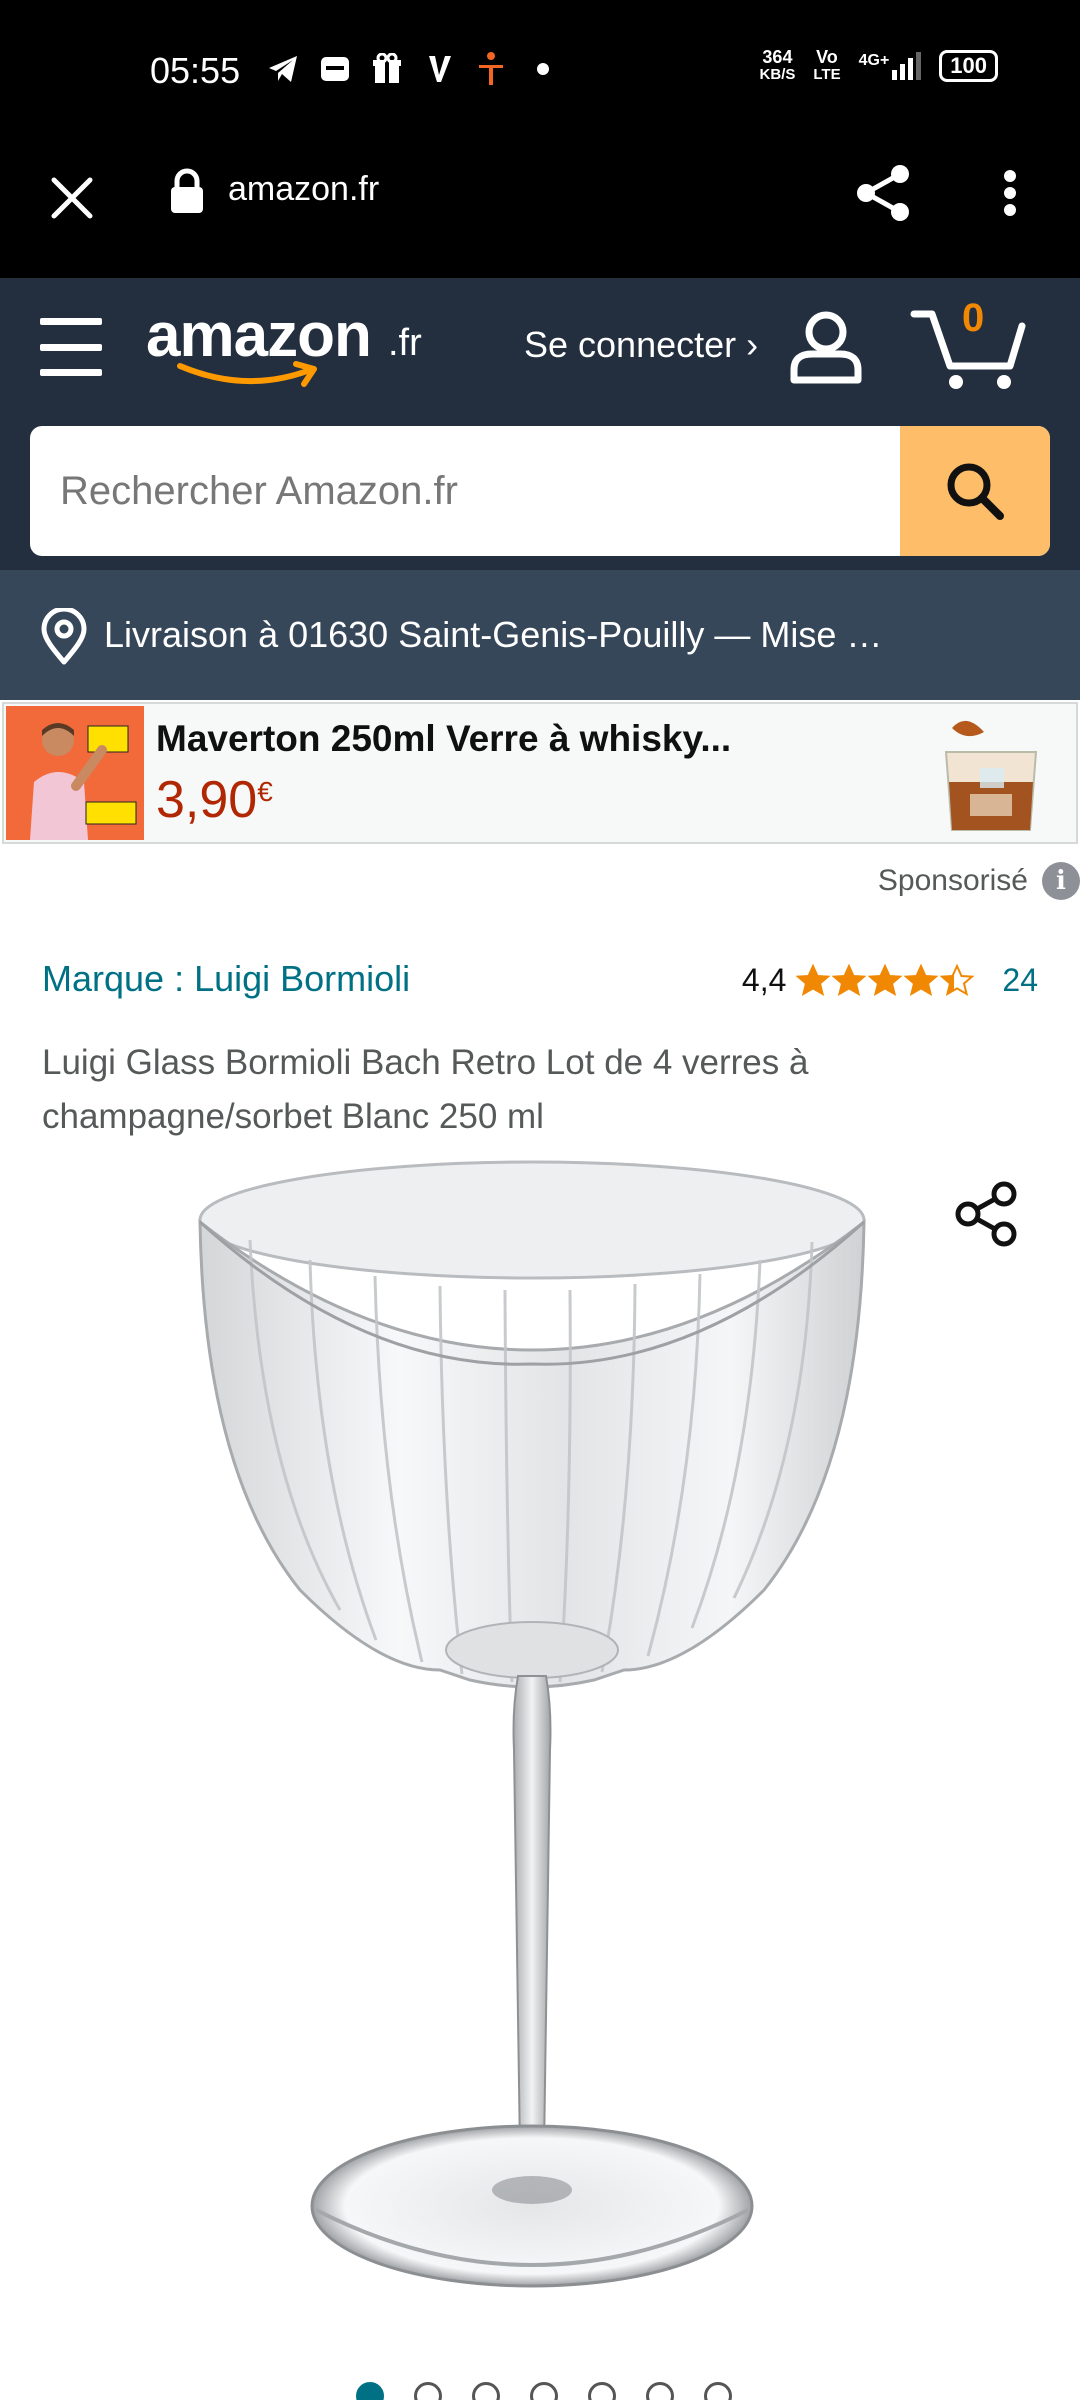 The width and height of the screenshot is (1080, 2400). What do you see at coordinates (291, 350) in the screenshot?
I see `amazon-logo: amazon .fr` at bounding box center [291, 350].